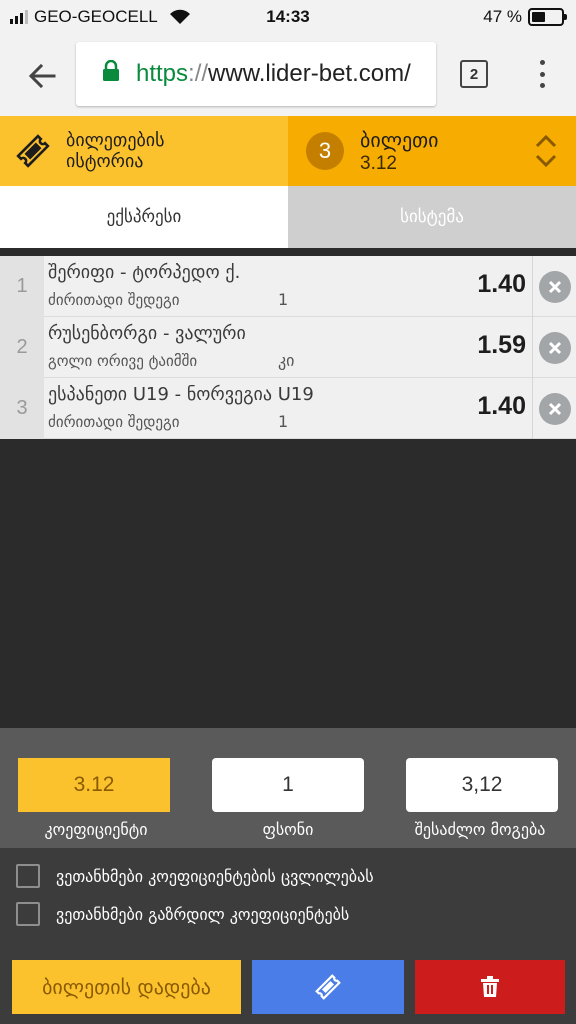  What do you see at coordinates (144, 217) in the screenshot?
I see `tab-express: ექსპრესი` at bounding box center [144, 217].